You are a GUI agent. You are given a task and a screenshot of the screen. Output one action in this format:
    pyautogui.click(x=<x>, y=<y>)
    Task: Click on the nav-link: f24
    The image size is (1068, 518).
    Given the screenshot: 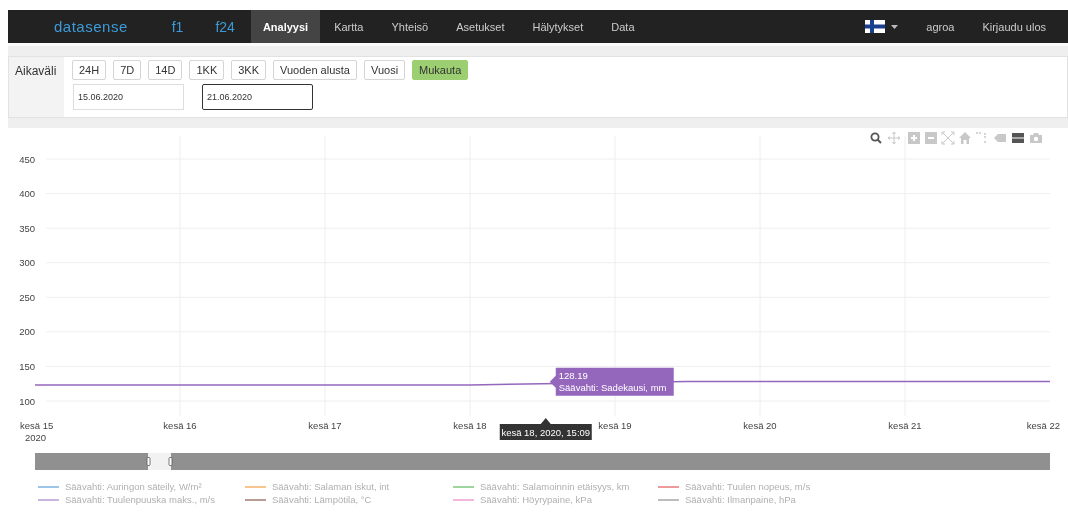 What is the action you would take?
    pyautogui.click(x=225, y=26)
    